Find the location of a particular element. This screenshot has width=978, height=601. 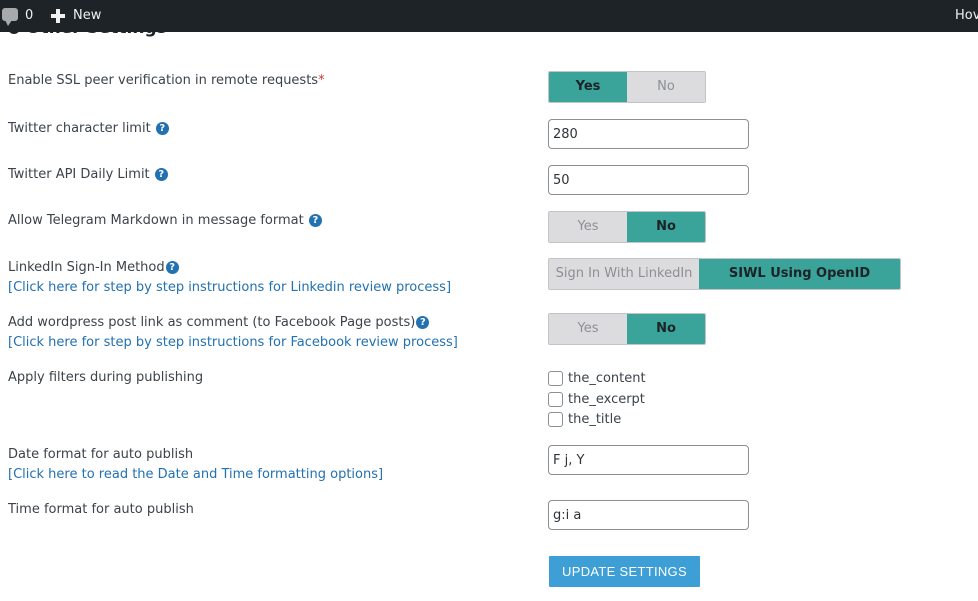

linkedin-signin-label: LinkedIn Sign-In Method? is located at coordinates (93, 267).